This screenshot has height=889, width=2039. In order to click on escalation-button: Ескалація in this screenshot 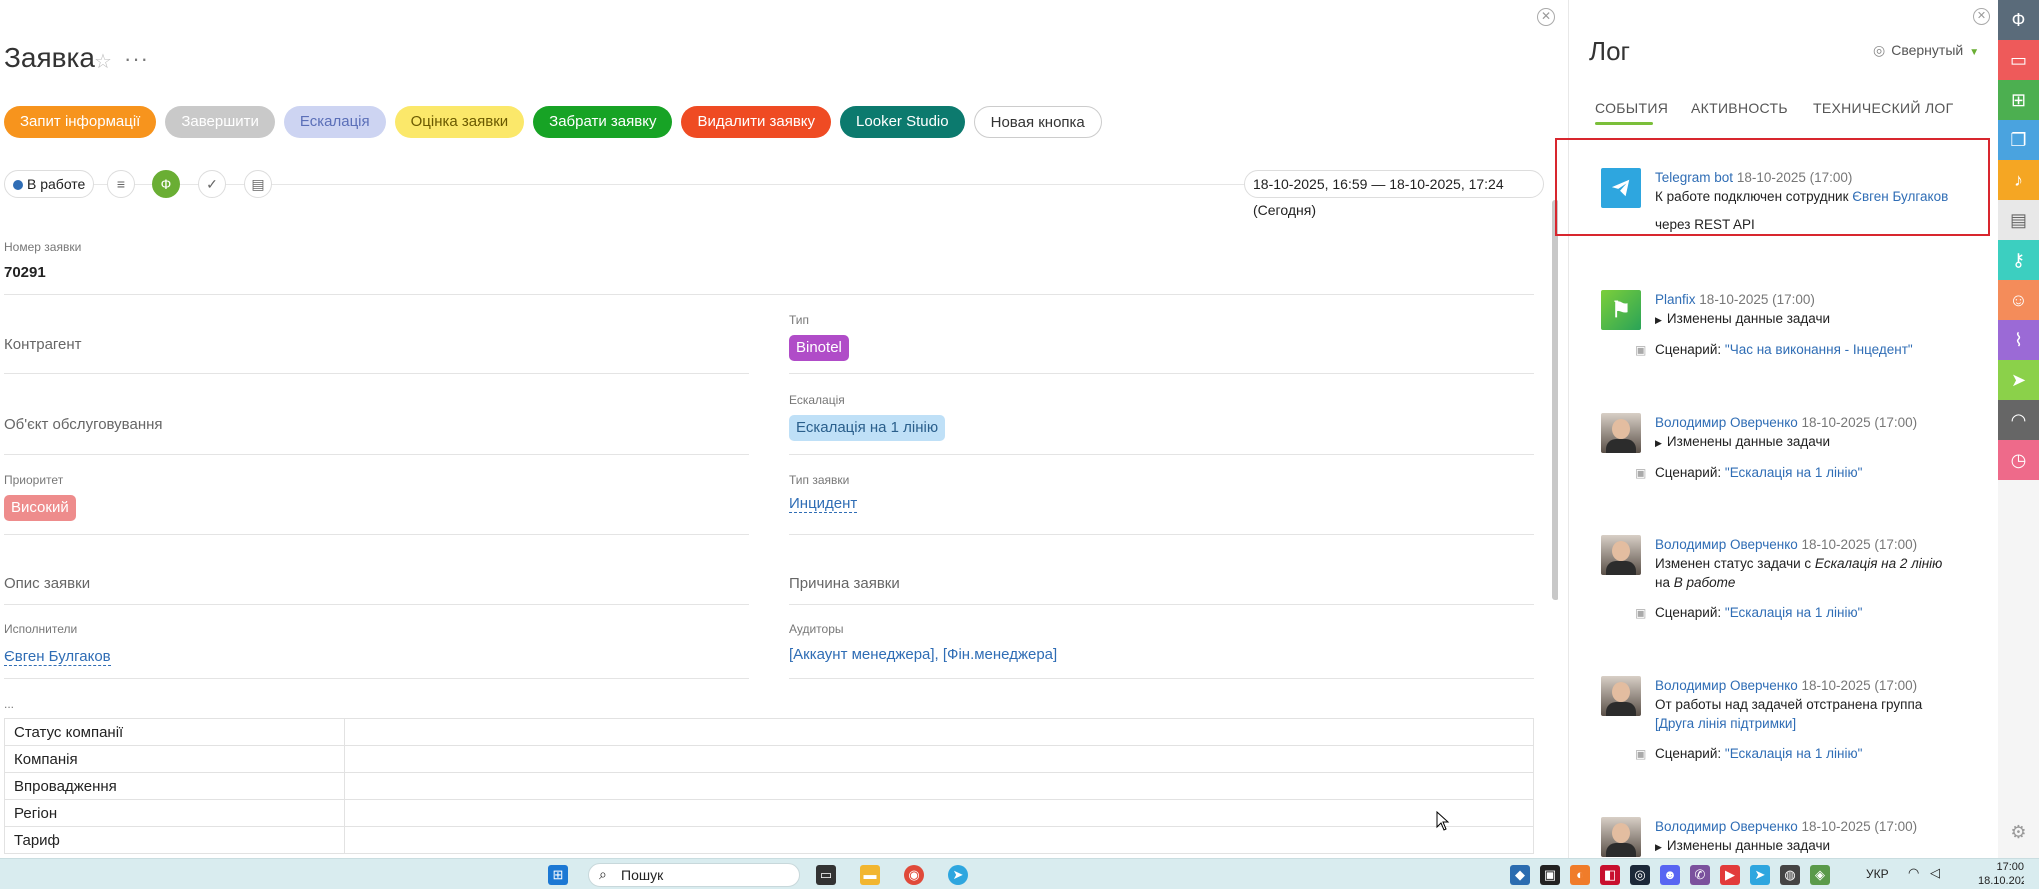, I will do `click(334, 122)`.